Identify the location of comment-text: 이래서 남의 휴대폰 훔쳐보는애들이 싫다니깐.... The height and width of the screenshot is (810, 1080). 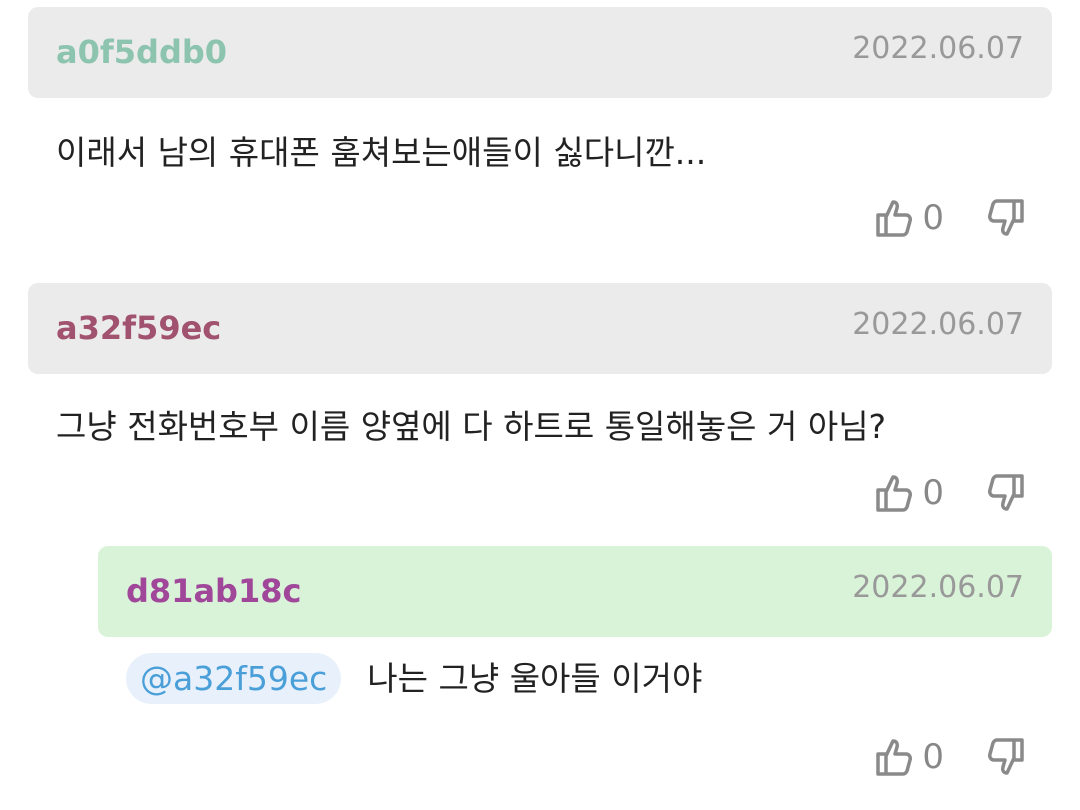
(381, 152).